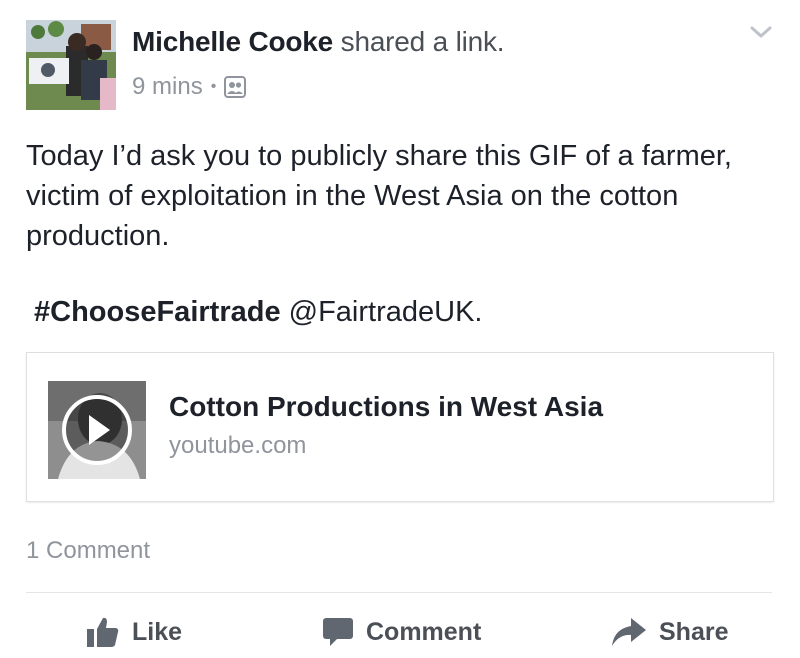 This screenshot has height=658, width=800. What do you see at coordinates (424, 631) in the screenshot?
I see `comment-label: Comment` at bounding box center [424, 631].